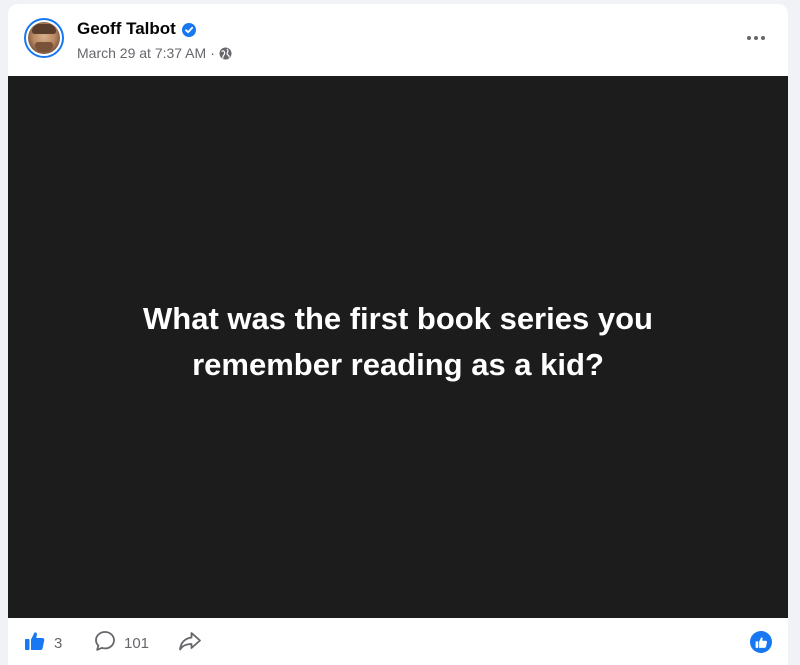 The width and height of the screenshot is (800, 665). I want to click on globe-icon, so click(225, 53).